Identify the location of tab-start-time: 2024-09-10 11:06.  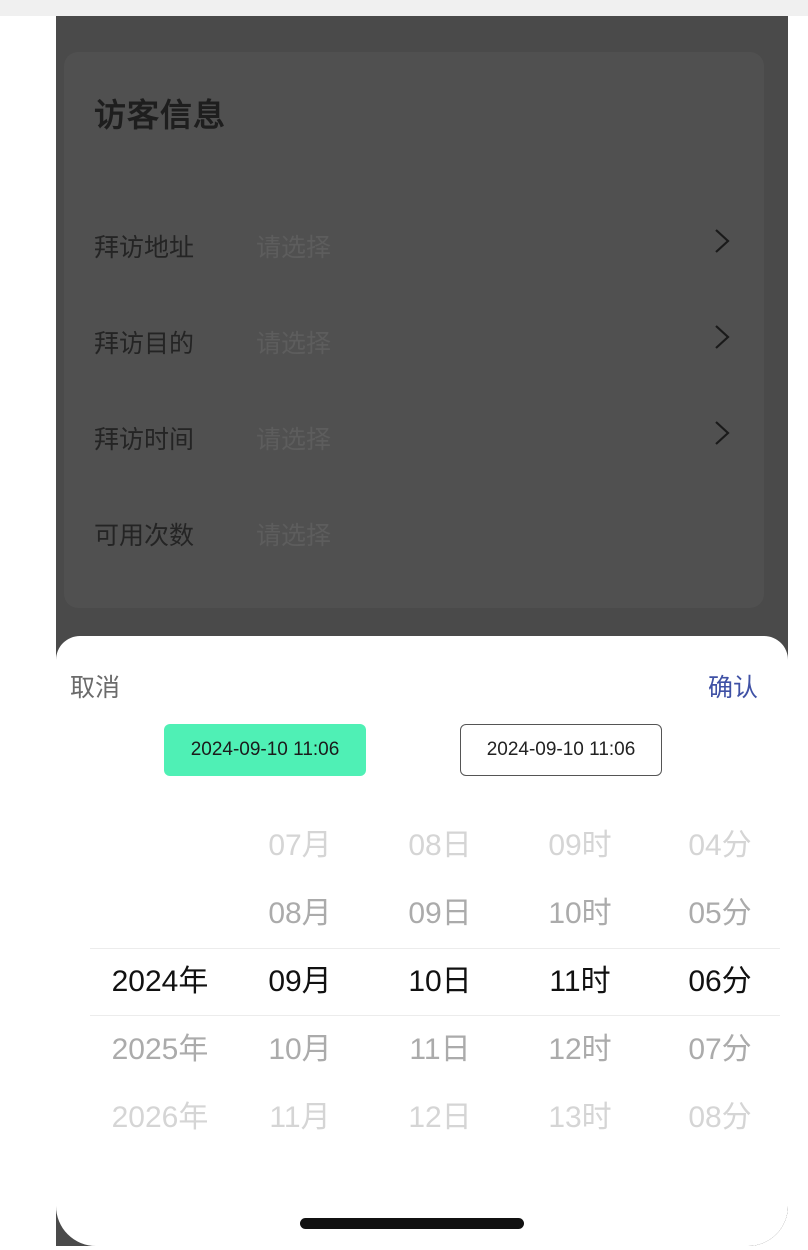
(265, 750).